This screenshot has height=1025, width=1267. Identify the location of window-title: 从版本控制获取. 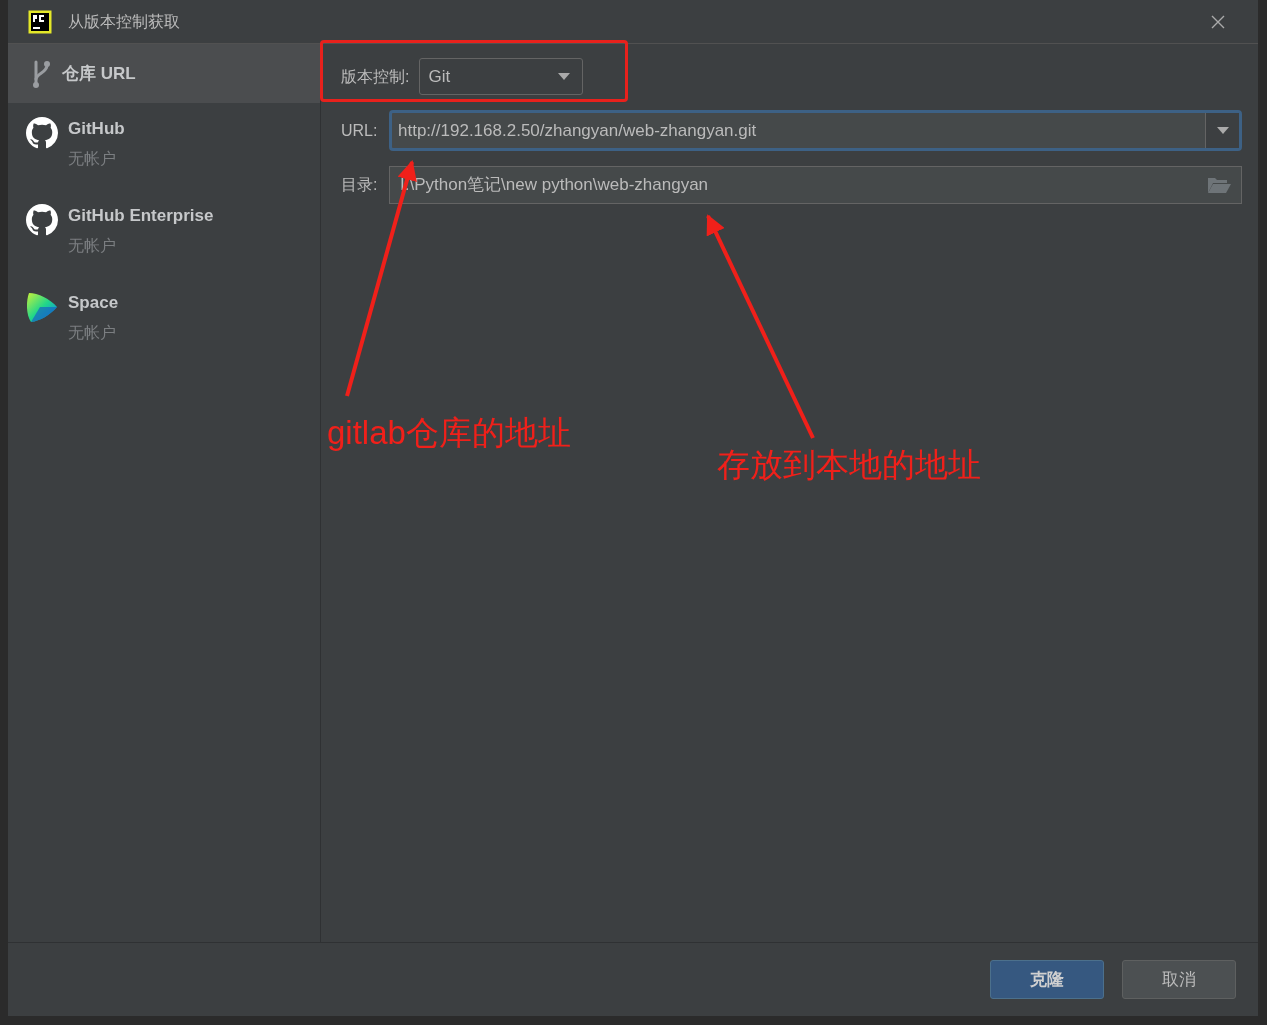
(124, 21).